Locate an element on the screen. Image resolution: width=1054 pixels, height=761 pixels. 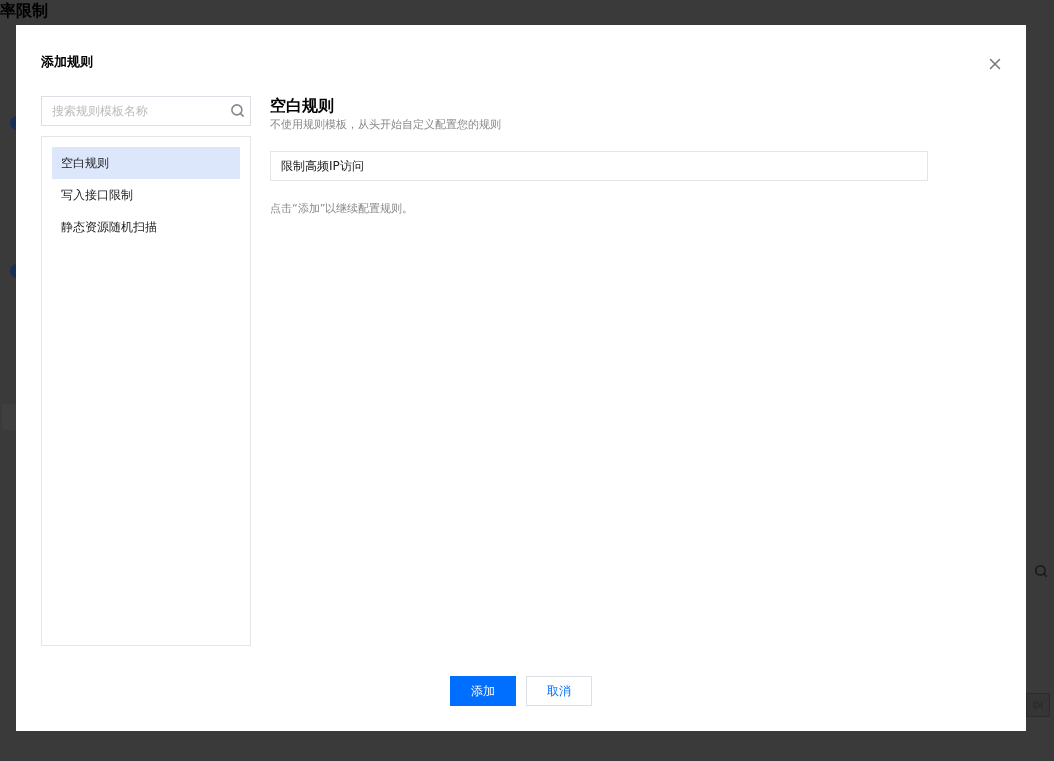
template-item: 静态资源随机扫描 is located at coordinates (146, 227).